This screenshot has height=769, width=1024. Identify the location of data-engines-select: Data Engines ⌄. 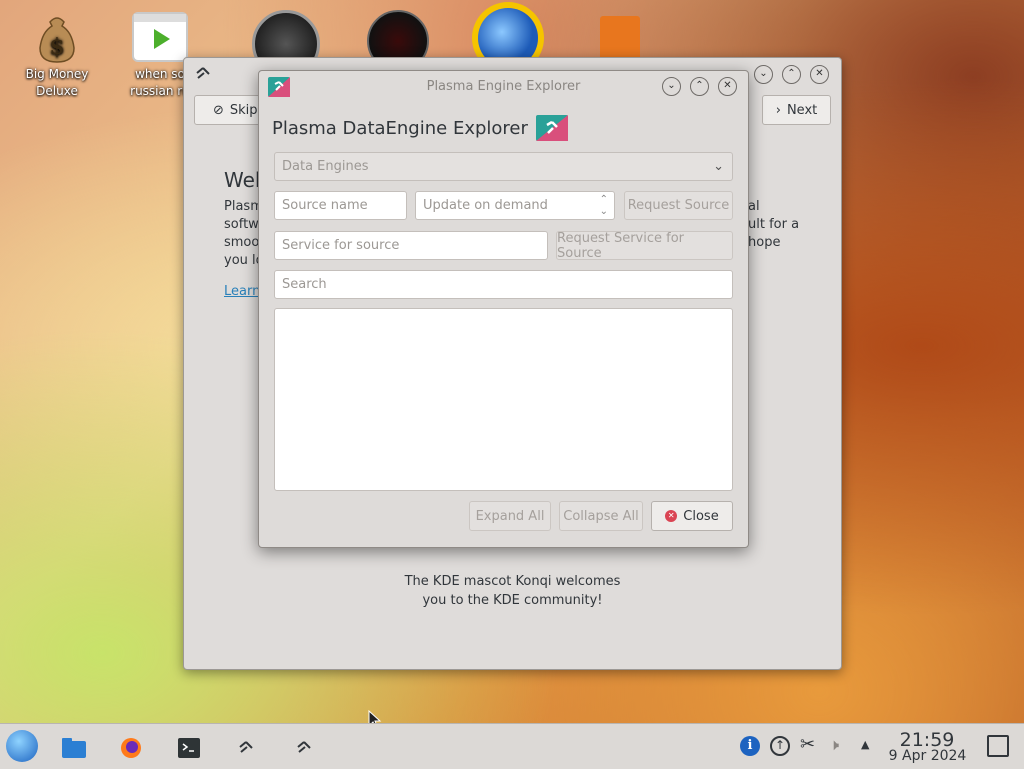
(503, 166).